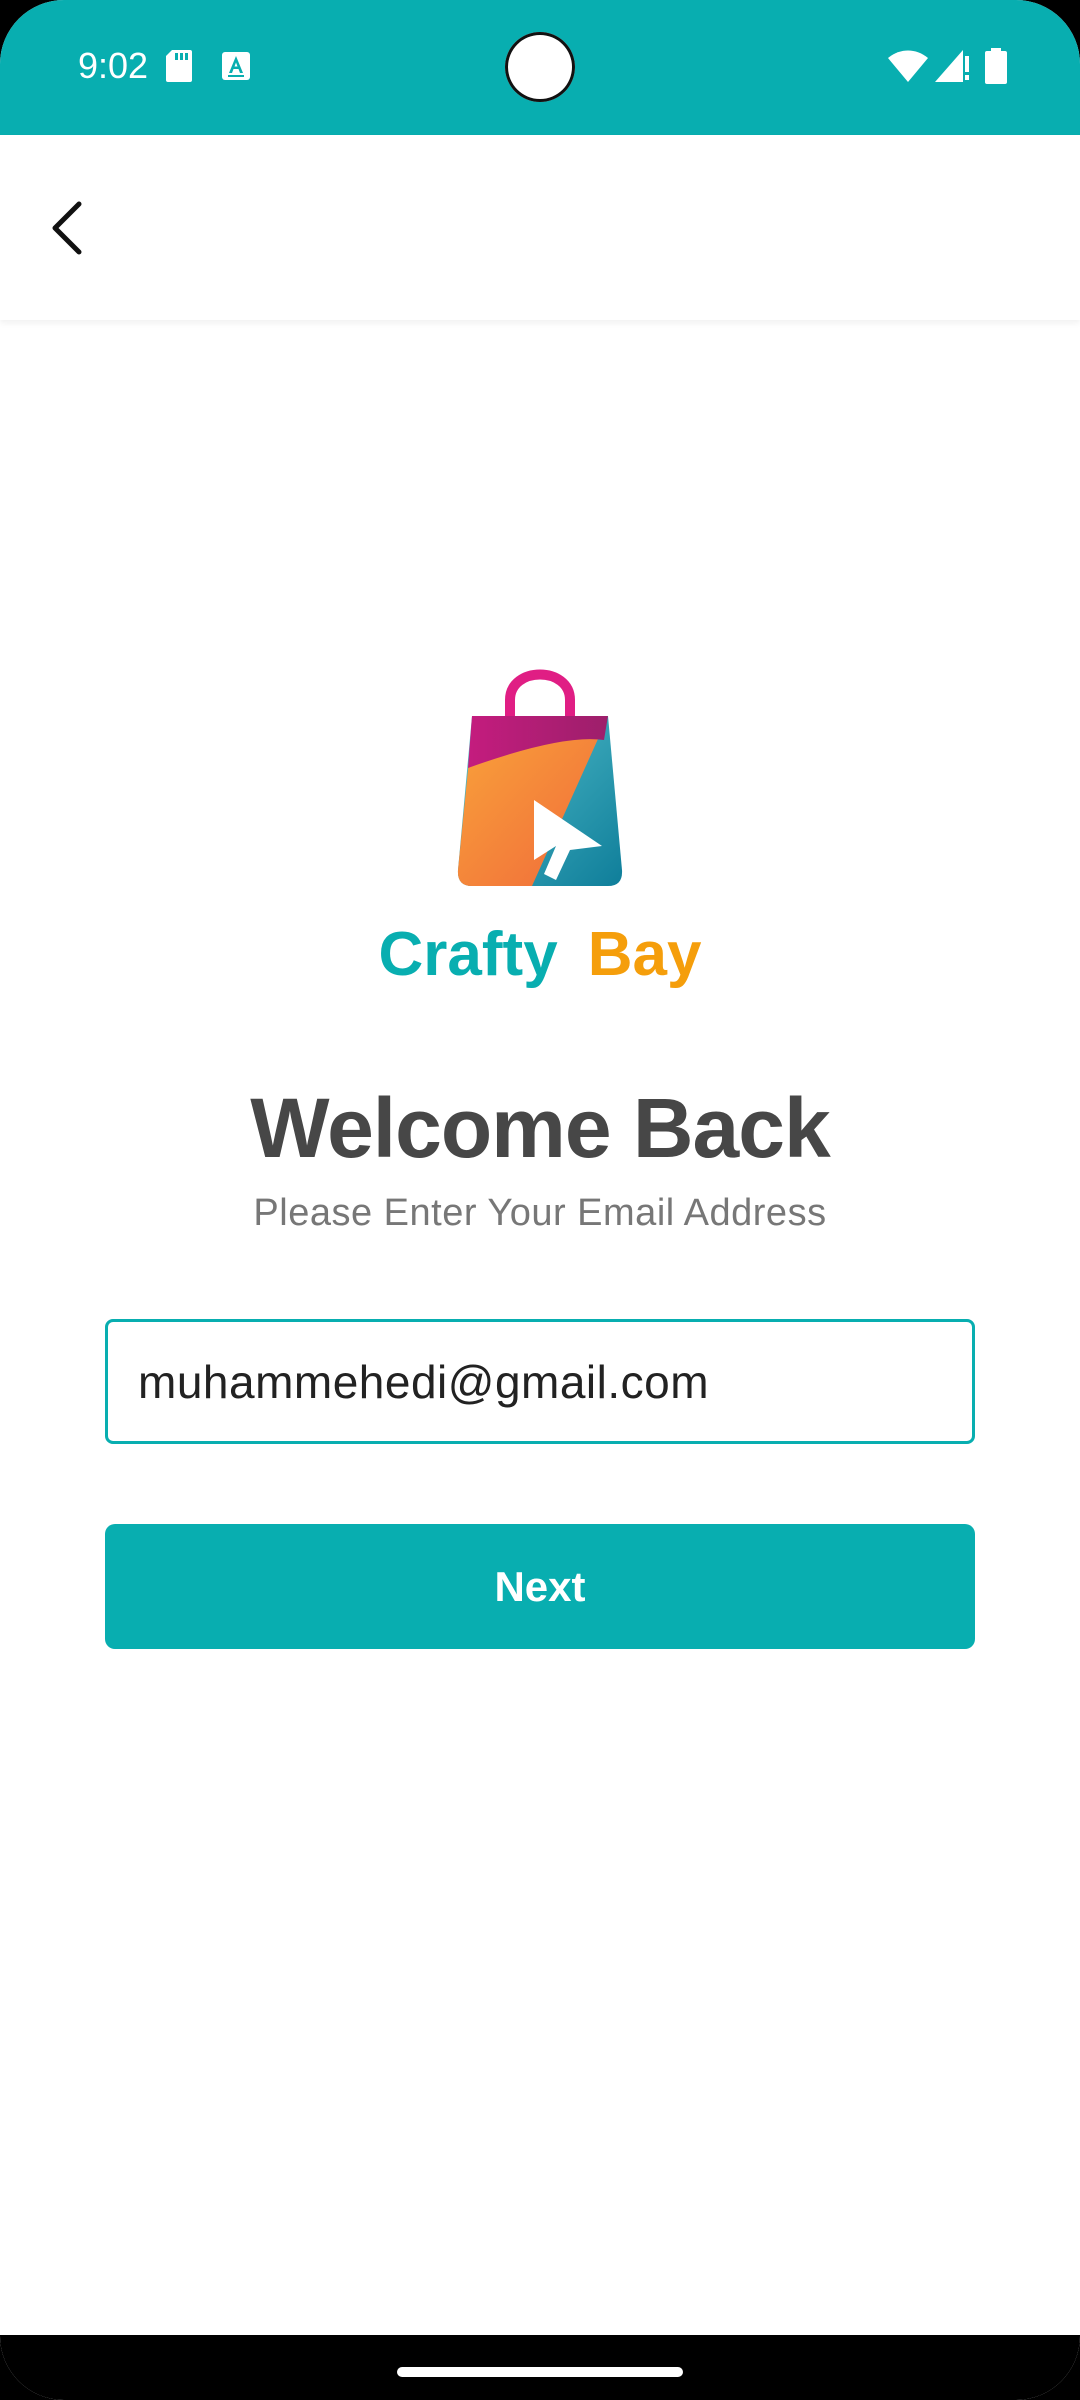 This screenshot has height=2400, width=1080. I want to click on system-nav-bar, so click(540, 2367).